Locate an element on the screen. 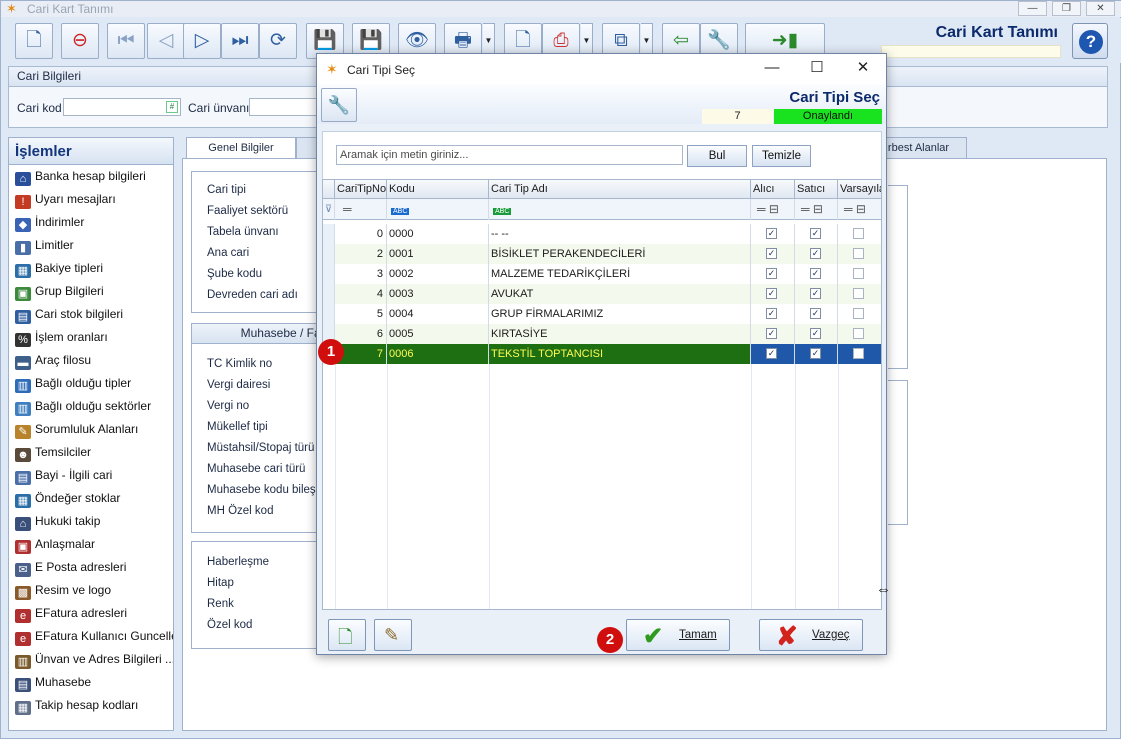 This screenshot has width=1121, height=739. filter-icon: ⊽ is located at coordinates (329, 209).